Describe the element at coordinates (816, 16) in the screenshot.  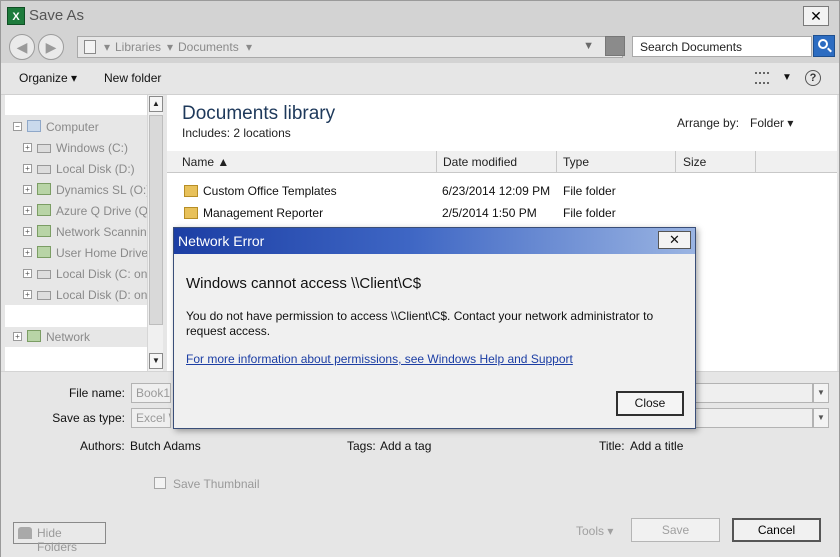
I see `window-close-button: ✕` at that location.